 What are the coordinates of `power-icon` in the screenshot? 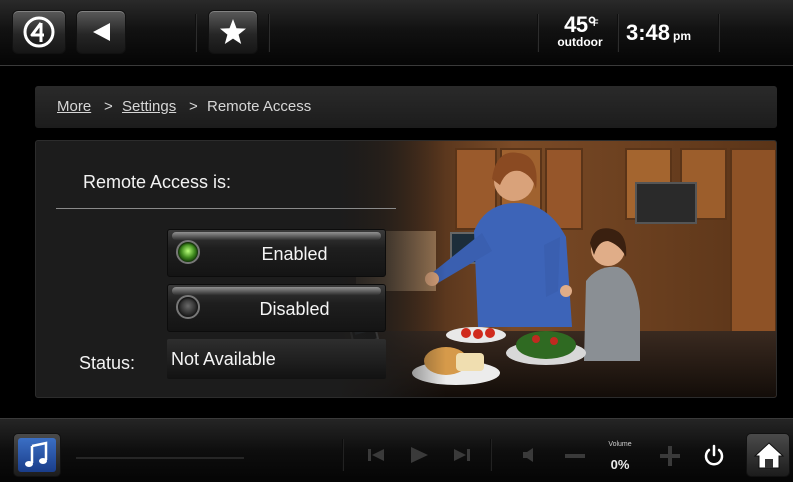 It's located at (714, 455).